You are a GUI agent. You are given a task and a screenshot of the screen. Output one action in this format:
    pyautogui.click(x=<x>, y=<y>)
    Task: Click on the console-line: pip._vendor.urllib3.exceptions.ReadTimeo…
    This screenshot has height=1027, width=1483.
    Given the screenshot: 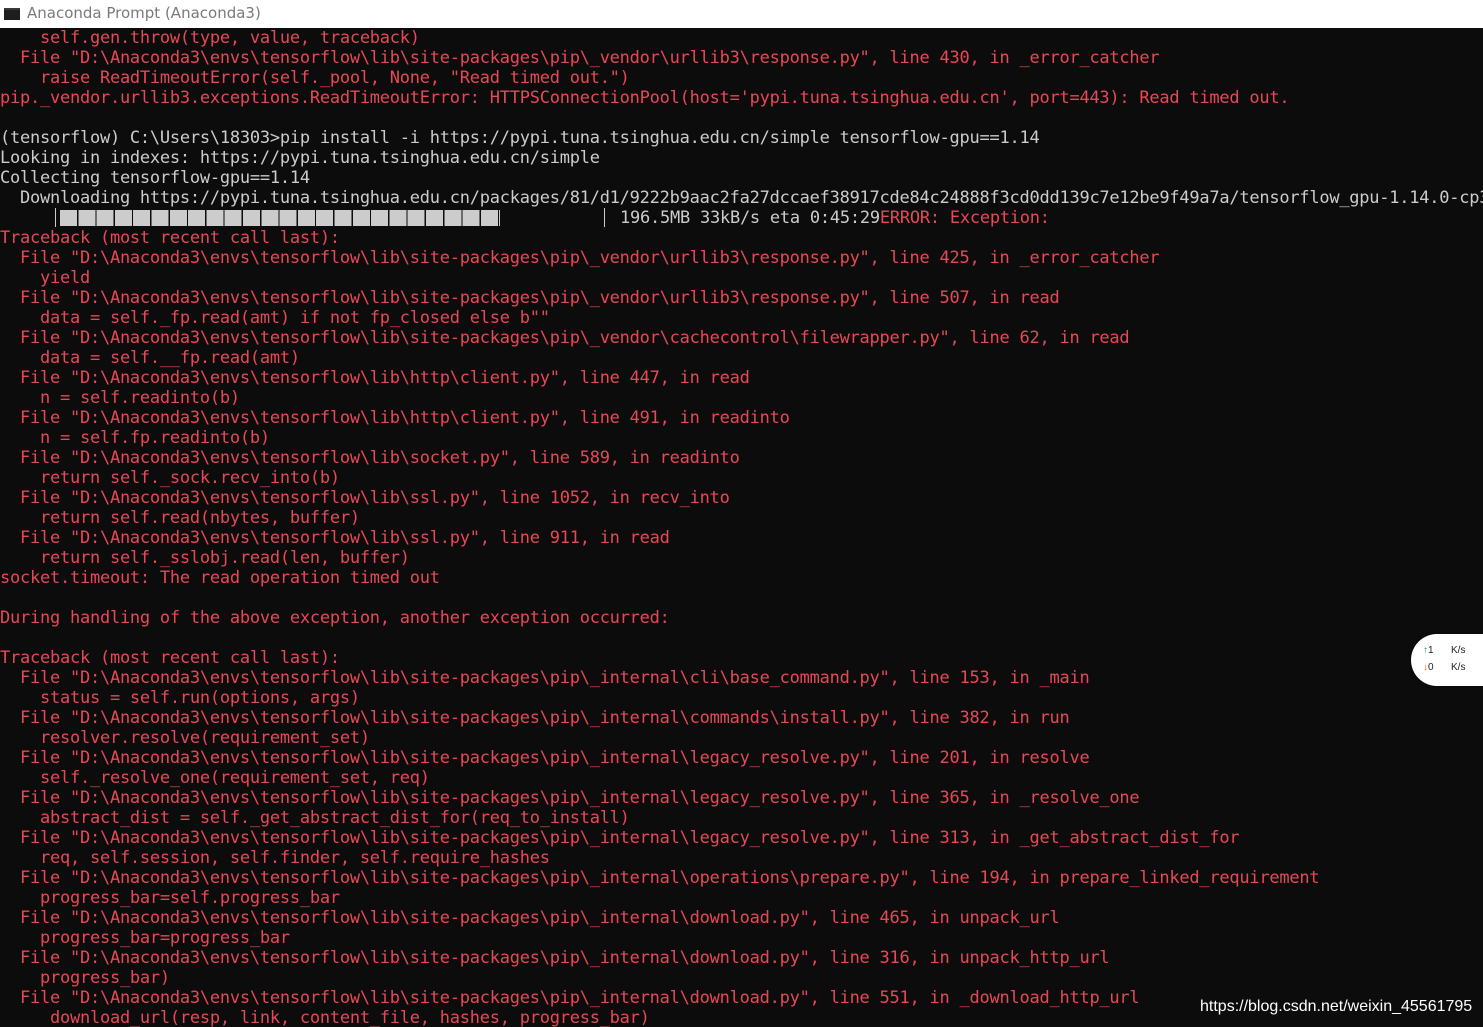 What is the action you would take?
    pyautogui.click(x=645, y=98)
    